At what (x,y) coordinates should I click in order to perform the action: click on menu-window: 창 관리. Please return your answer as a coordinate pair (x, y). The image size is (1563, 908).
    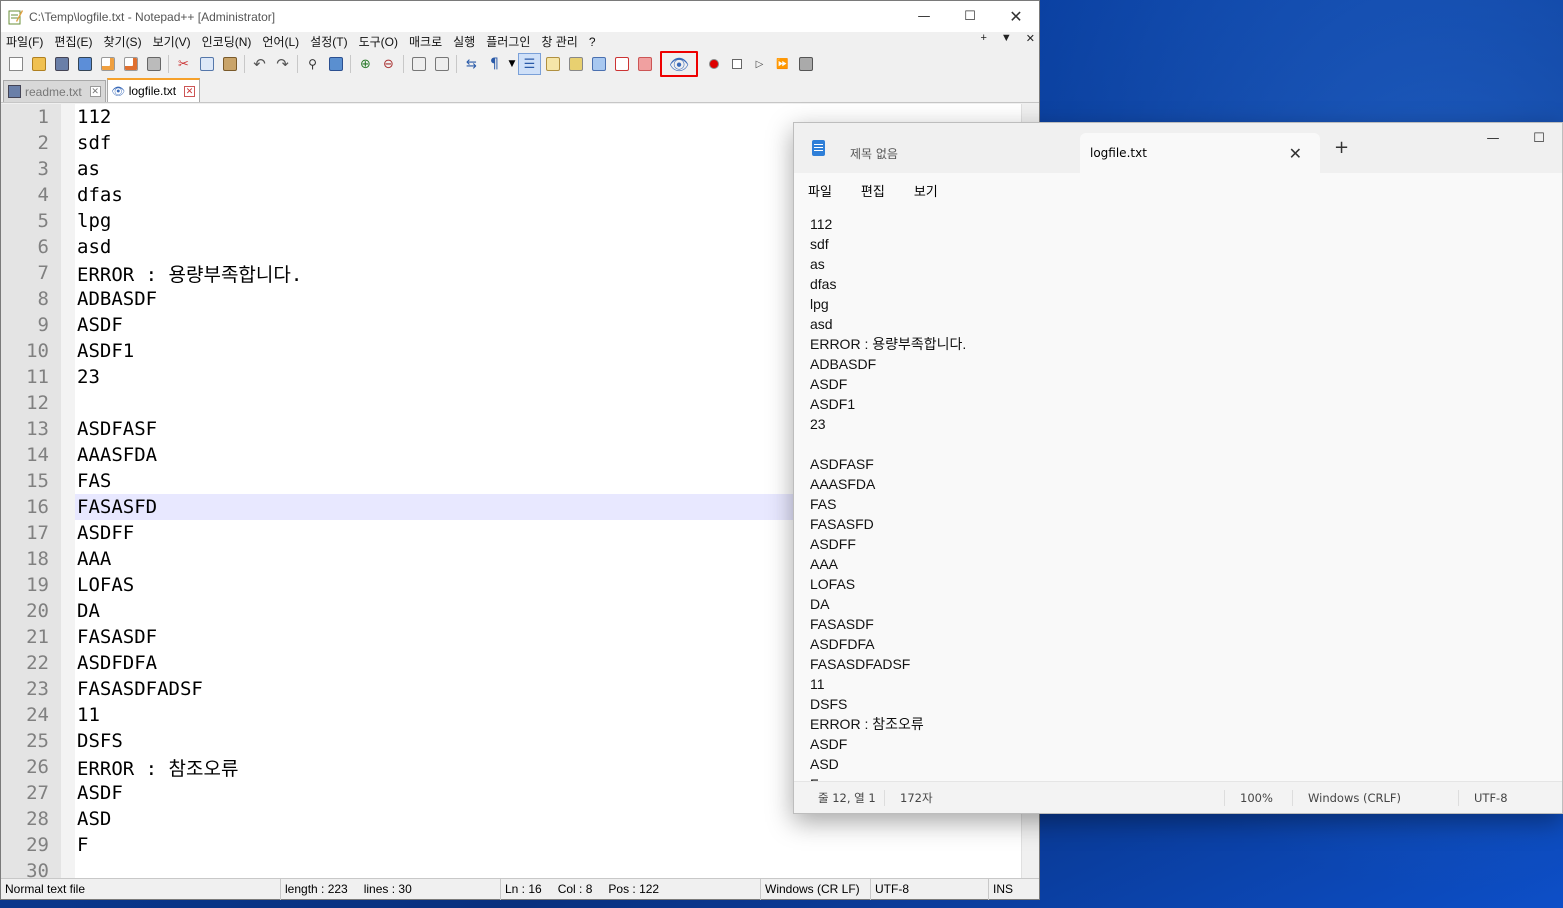
    Looking at the image, I should click on (559, 41).